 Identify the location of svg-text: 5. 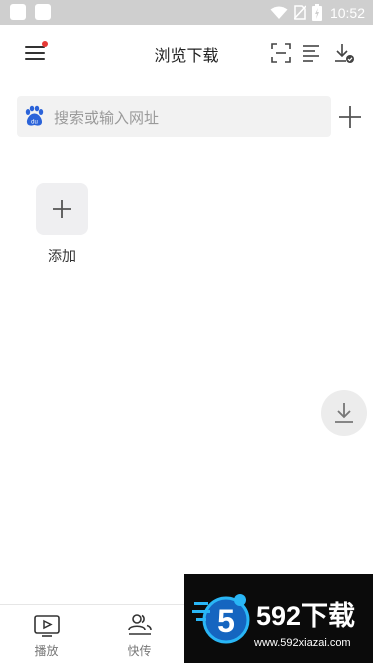
(226, 621).